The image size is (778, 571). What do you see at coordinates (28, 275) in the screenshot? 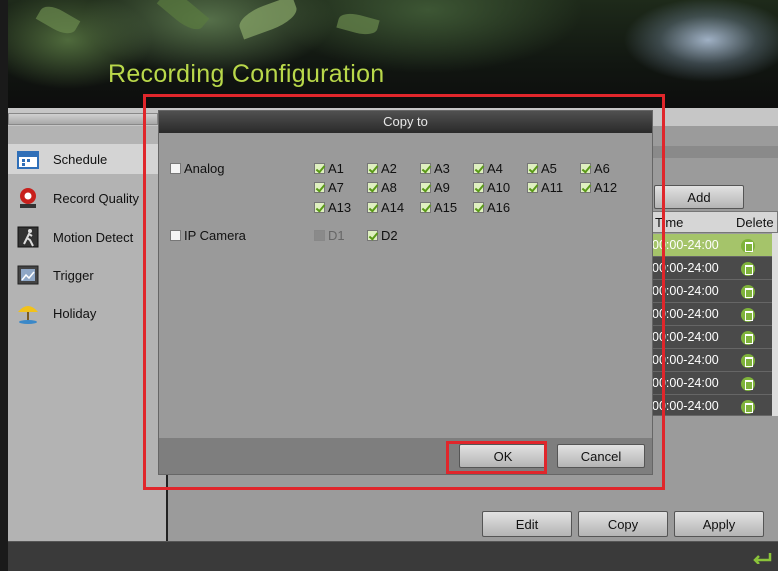
I see `trigger-icon` at bounding box center [28, 275].